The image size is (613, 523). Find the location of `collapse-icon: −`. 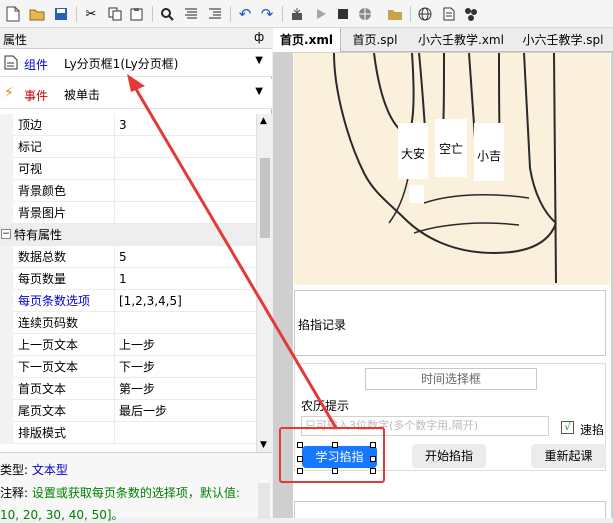

collapse-icon: − is located at coordinates (6, 234).